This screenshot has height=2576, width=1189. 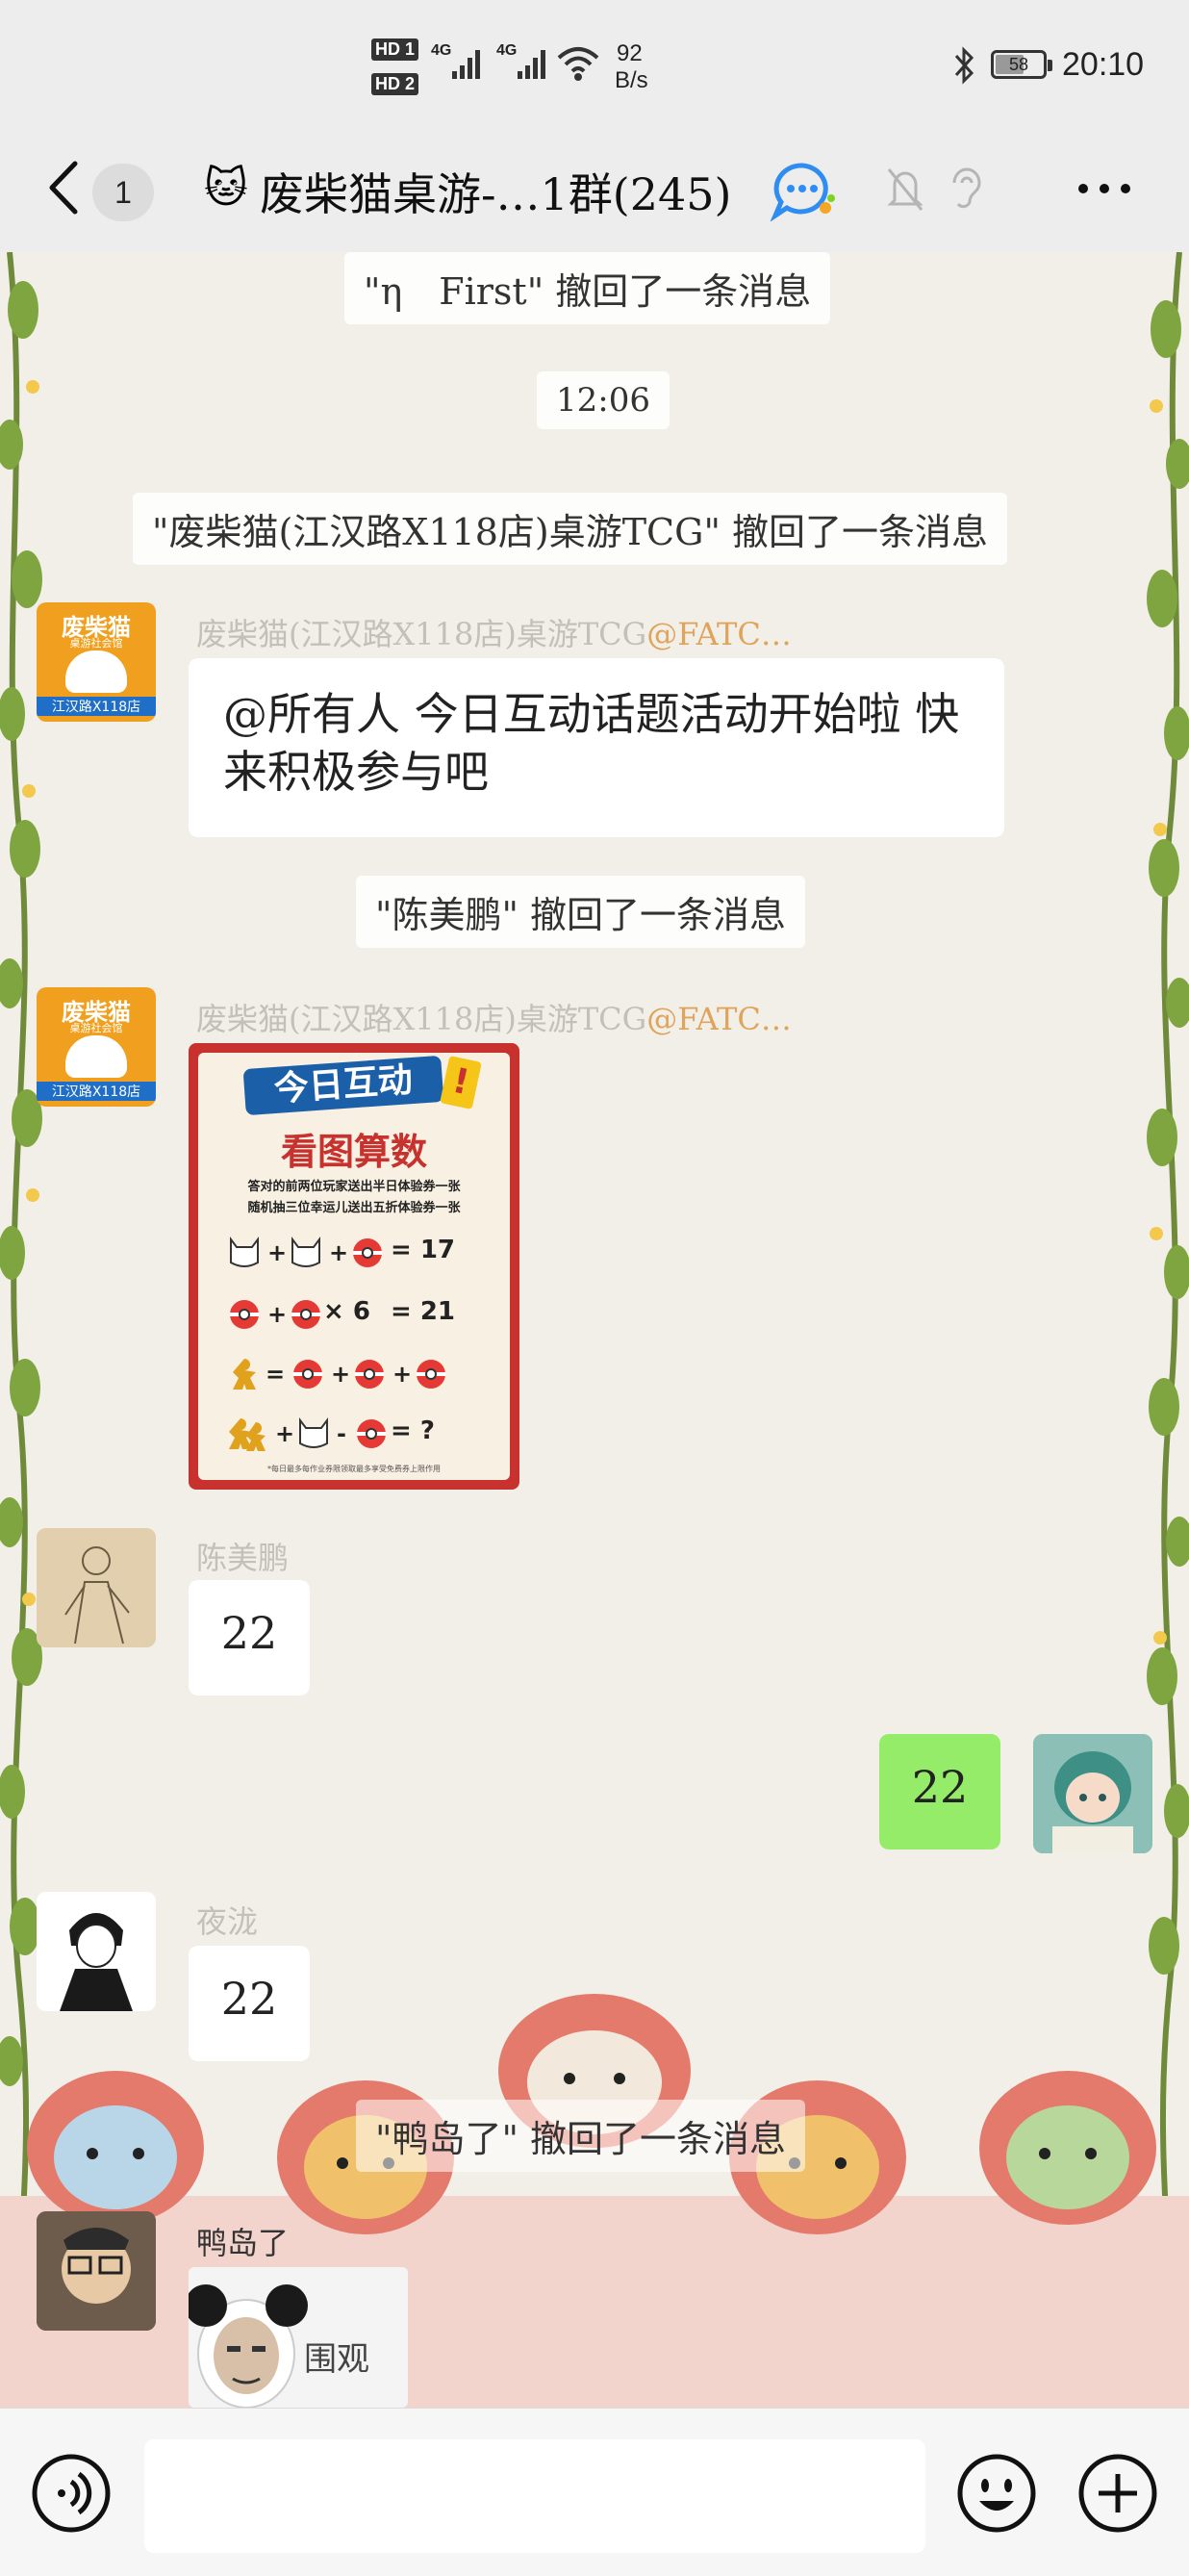 What do you see at coordinates (1103, 64) in the screenshot?
I see `clock: 20:10` at bounding box center [1103, 64].